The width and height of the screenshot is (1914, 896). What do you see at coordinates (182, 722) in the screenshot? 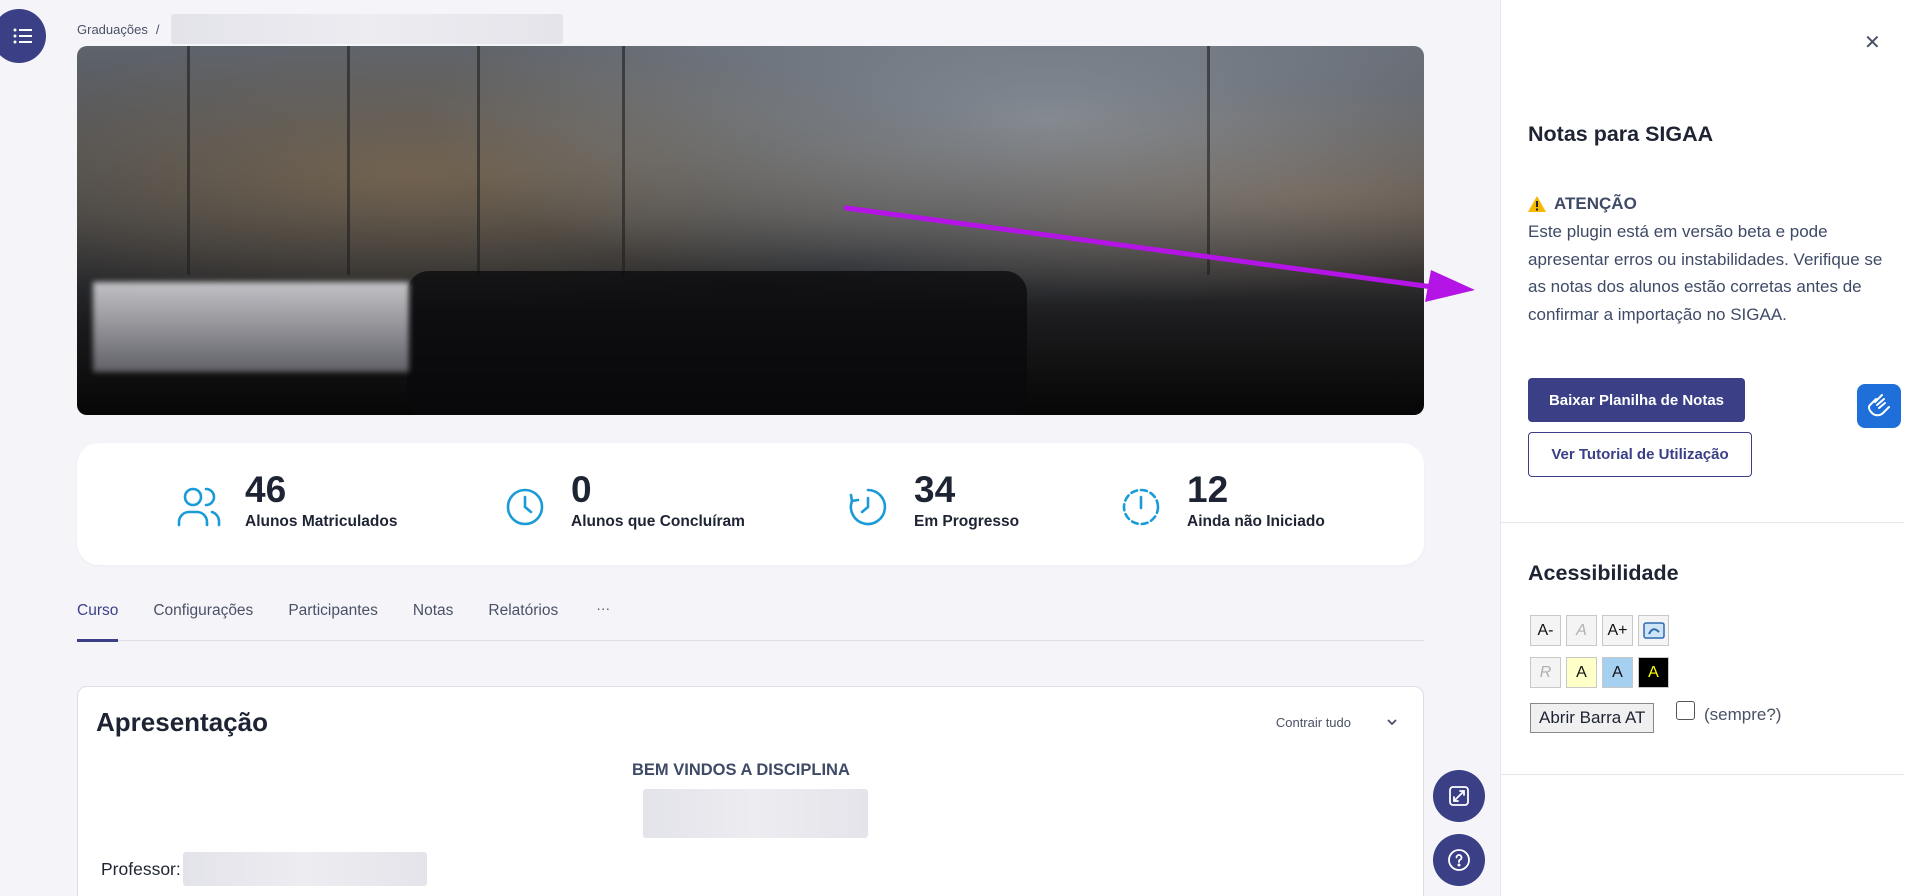
I see `section-title: Apresentação` at bounding box center [182, 722].